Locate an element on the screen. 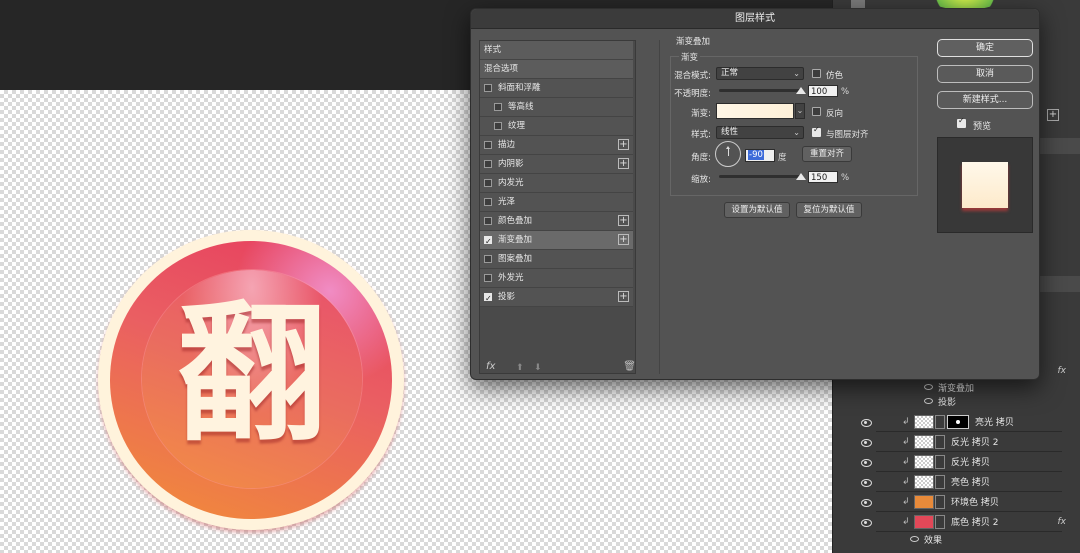  preview-checkbox is located at coordinates (961, 122).